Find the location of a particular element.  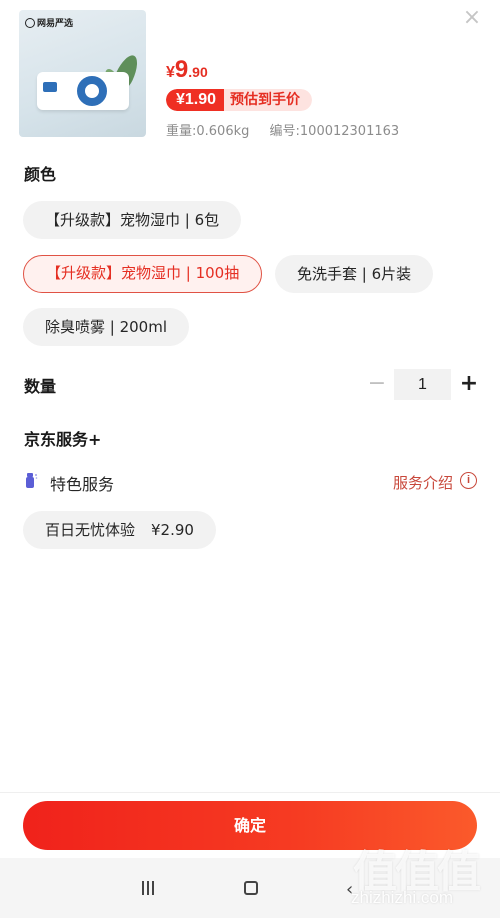

color-option: 除臭喷雾 | 200ml is located at coordinates (106, 327).